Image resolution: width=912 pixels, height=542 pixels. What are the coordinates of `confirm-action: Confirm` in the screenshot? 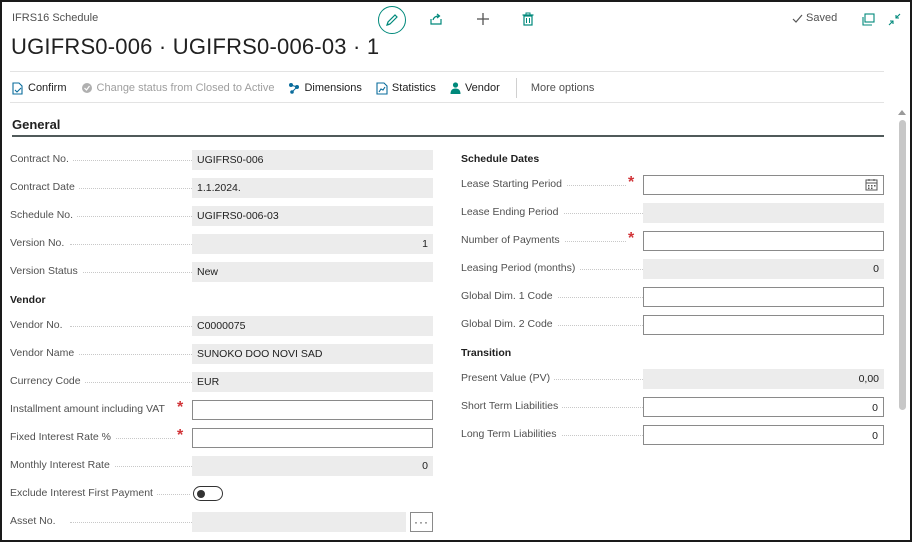 It's located at (39, 88).